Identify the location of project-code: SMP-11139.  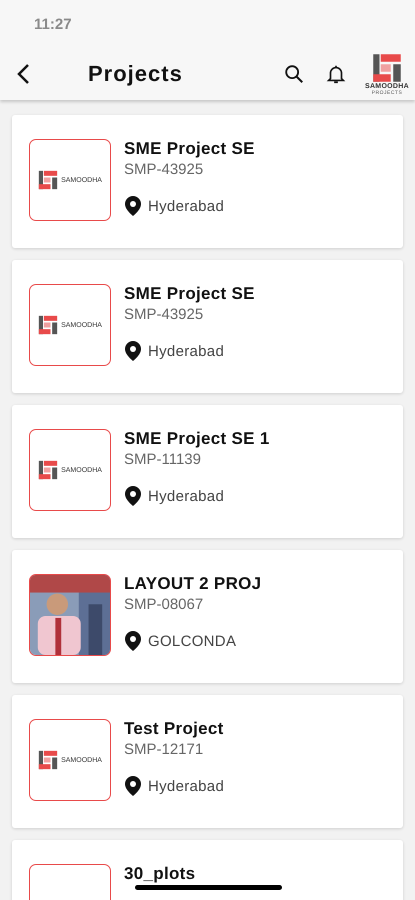
(163, 459).